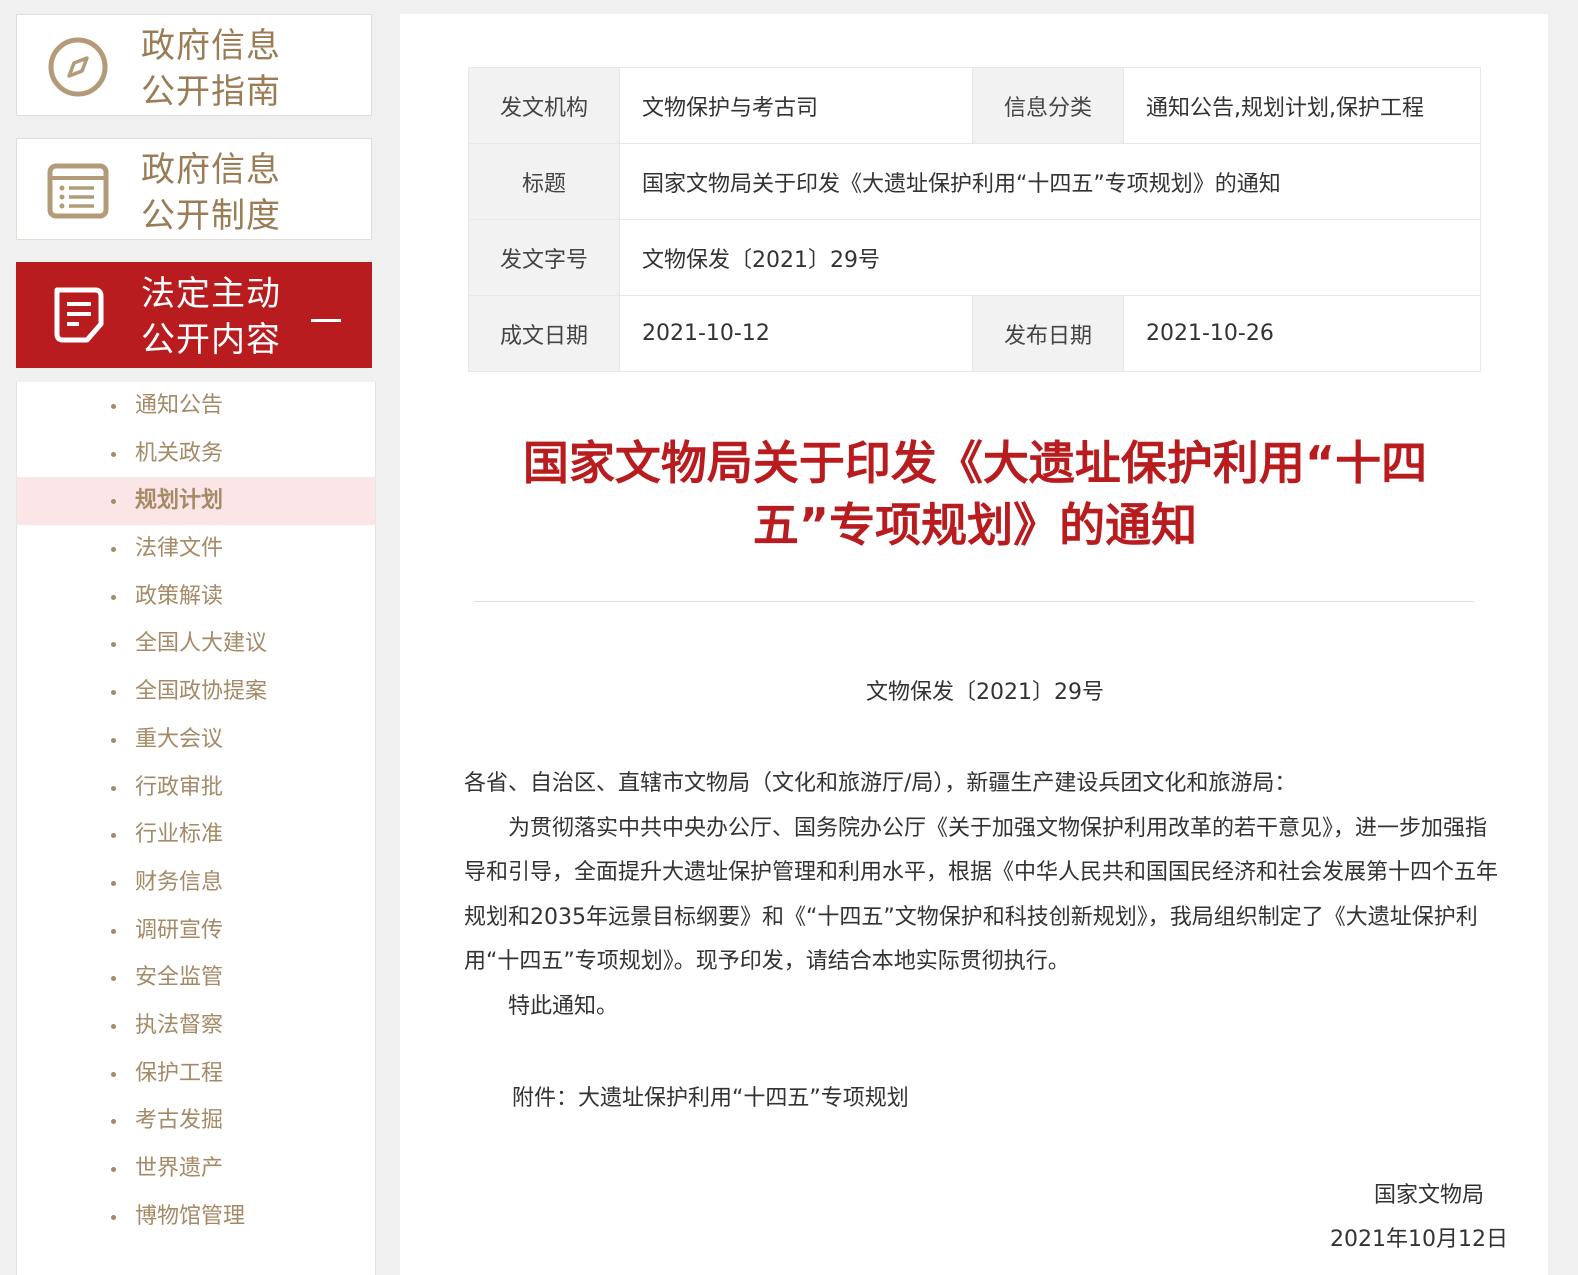  I want to click on label-line: 公开指南, so click(211, 92).